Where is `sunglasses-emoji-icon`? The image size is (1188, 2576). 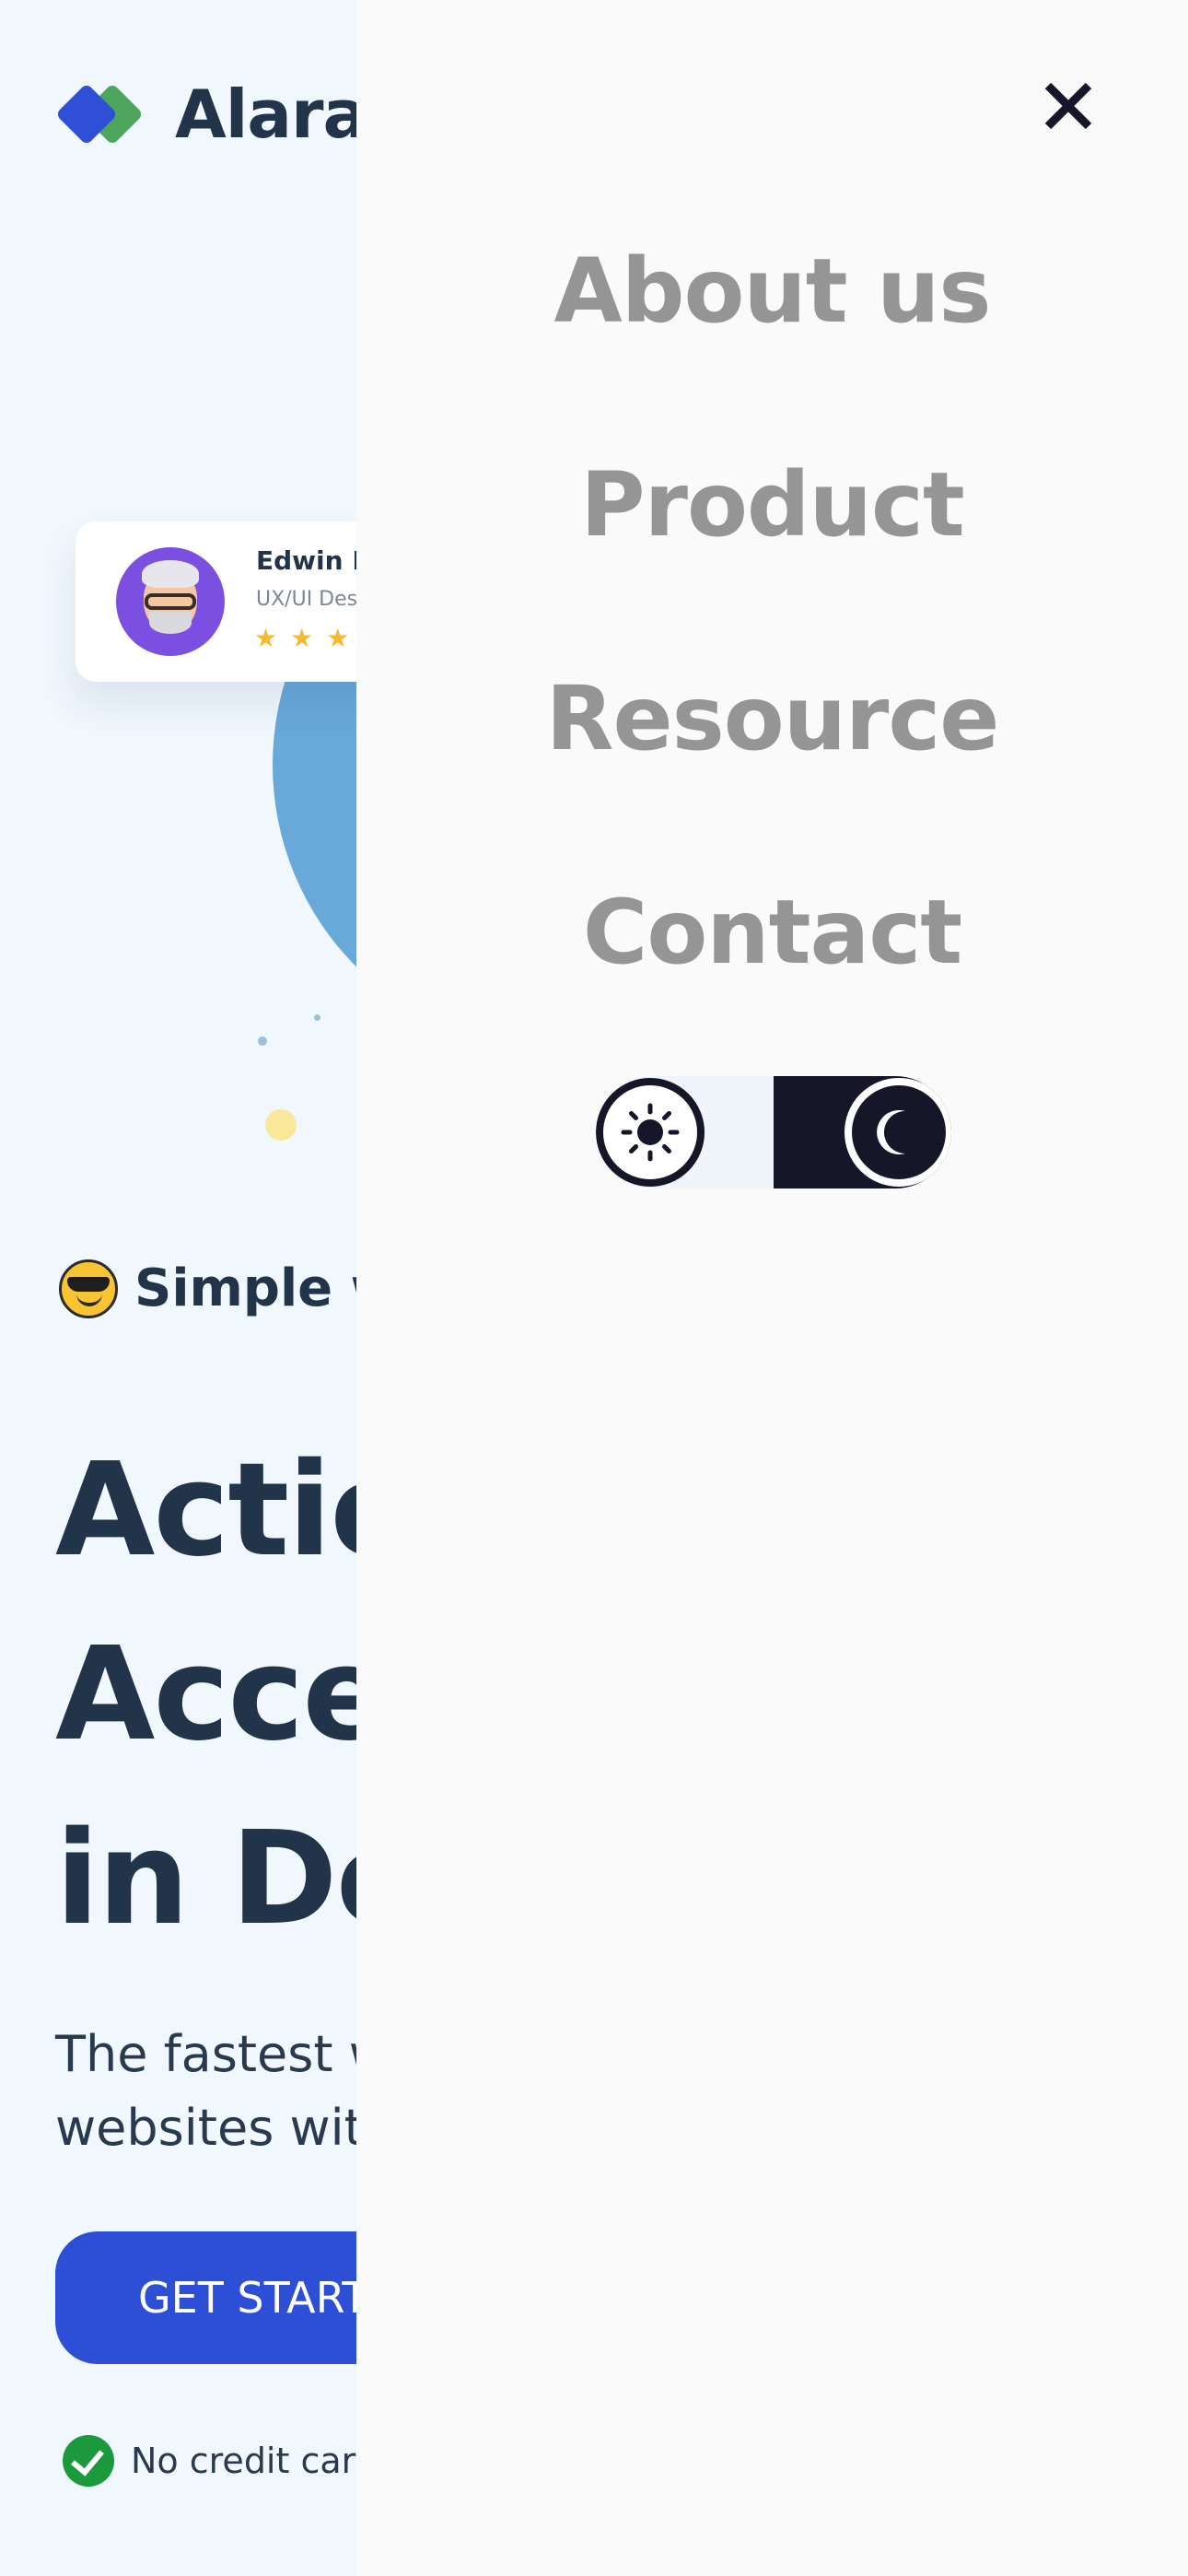
sunglasses-emoji-icon is located at coordinates (88, 1288).